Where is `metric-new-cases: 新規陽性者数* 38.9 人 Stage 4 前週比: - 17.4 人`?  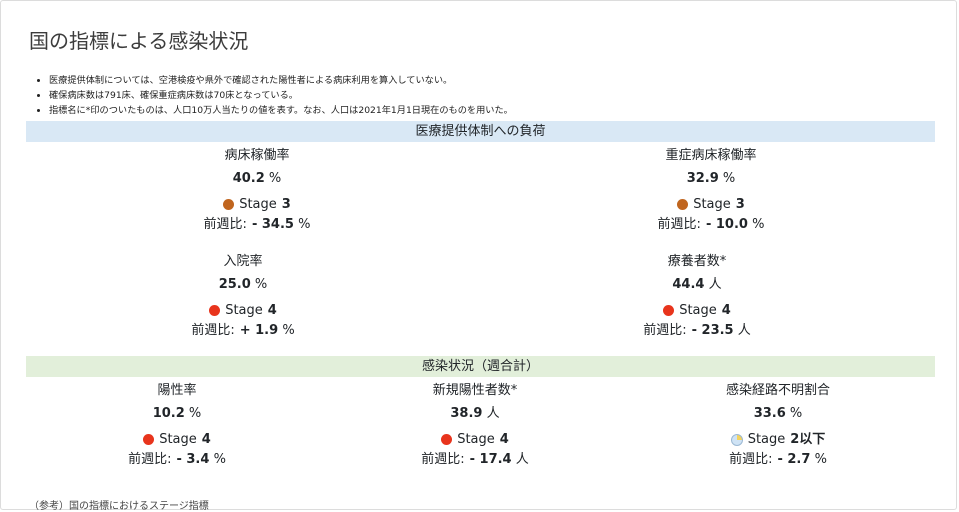
metric-new-cases: 新規陽性者数* 38.9 人 Stage 4 前週比: - 17.4 人 is located at coordinates (475, 428).